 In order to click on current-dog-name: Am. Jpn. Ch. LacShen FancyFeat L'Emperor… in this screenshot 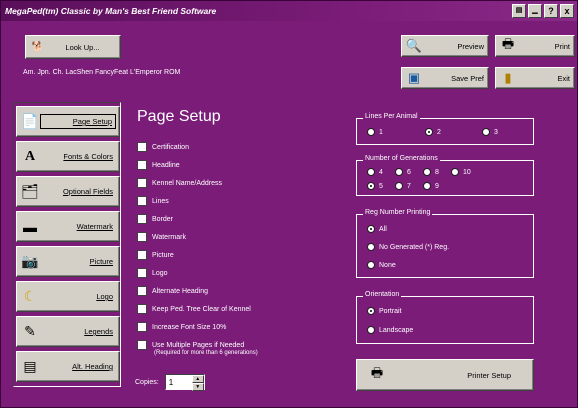, I will do `click(102, 72)`.